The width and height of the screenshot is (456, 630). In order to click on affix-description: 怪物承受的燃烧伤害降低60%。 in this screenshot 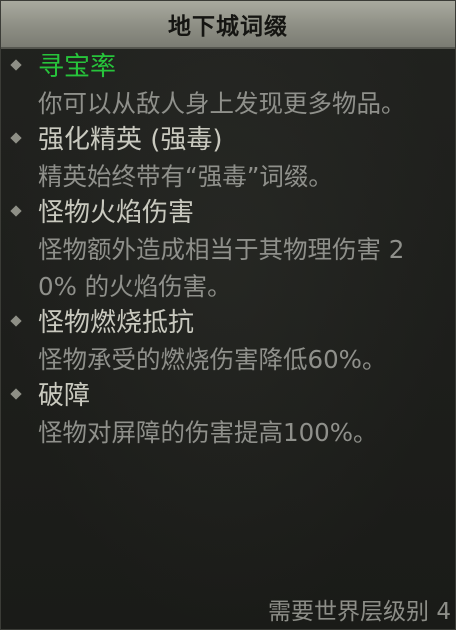, I will do `click(212, 359)`.